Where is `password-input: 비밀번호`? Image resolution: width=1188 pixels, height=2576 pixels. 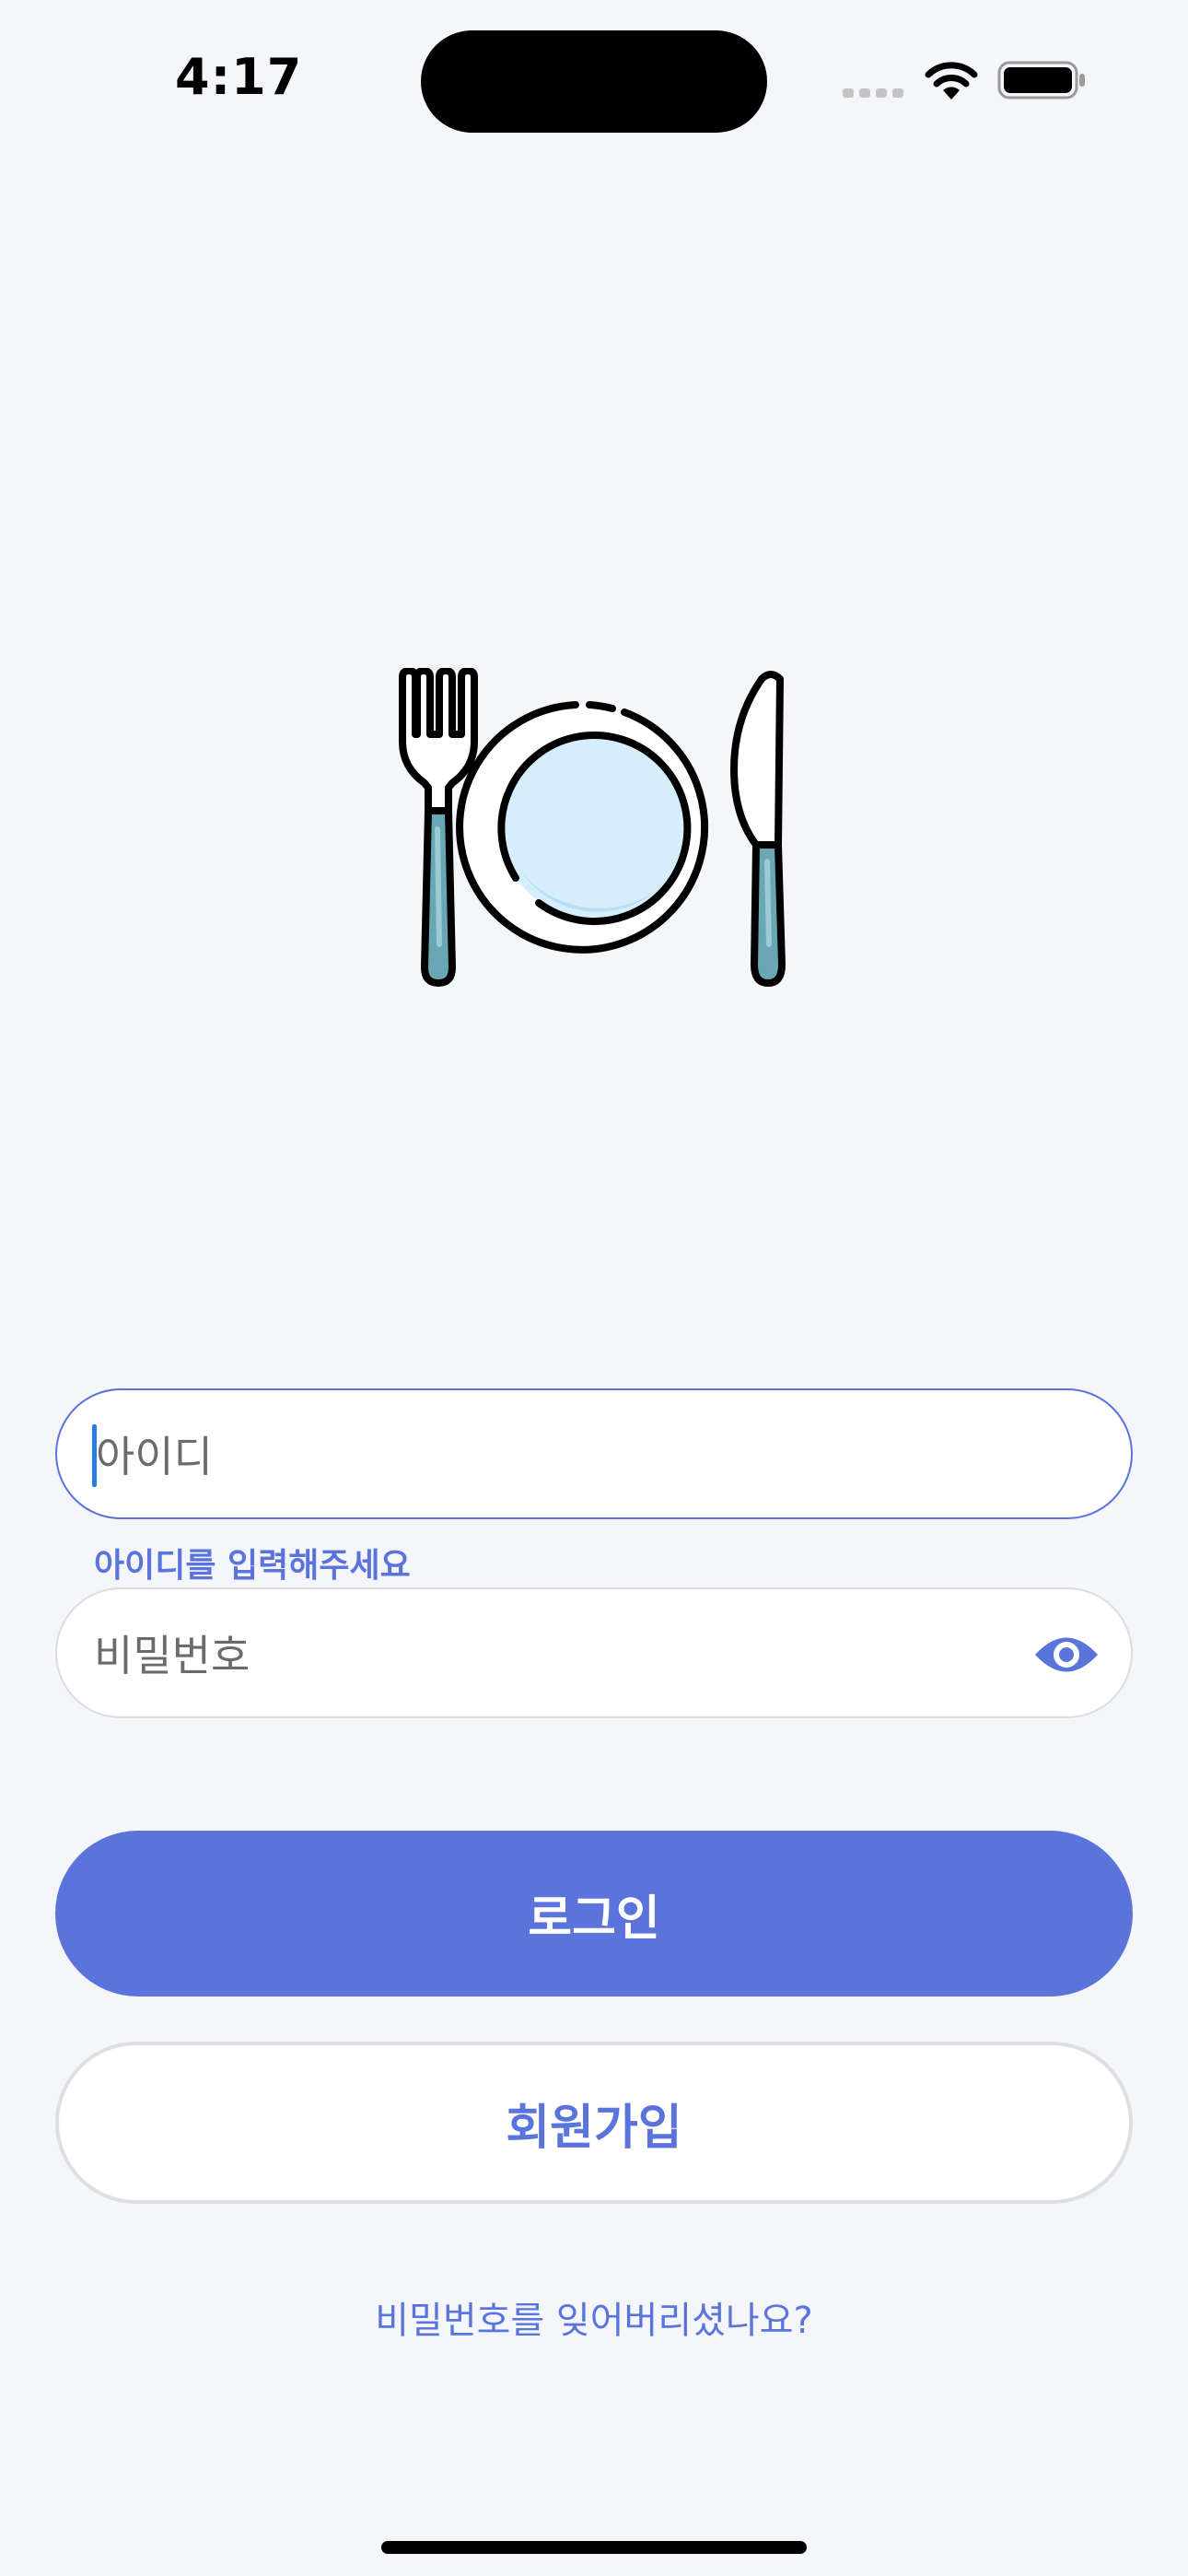
password-input: 비밀번호 is located at coordinates (594, 1652).